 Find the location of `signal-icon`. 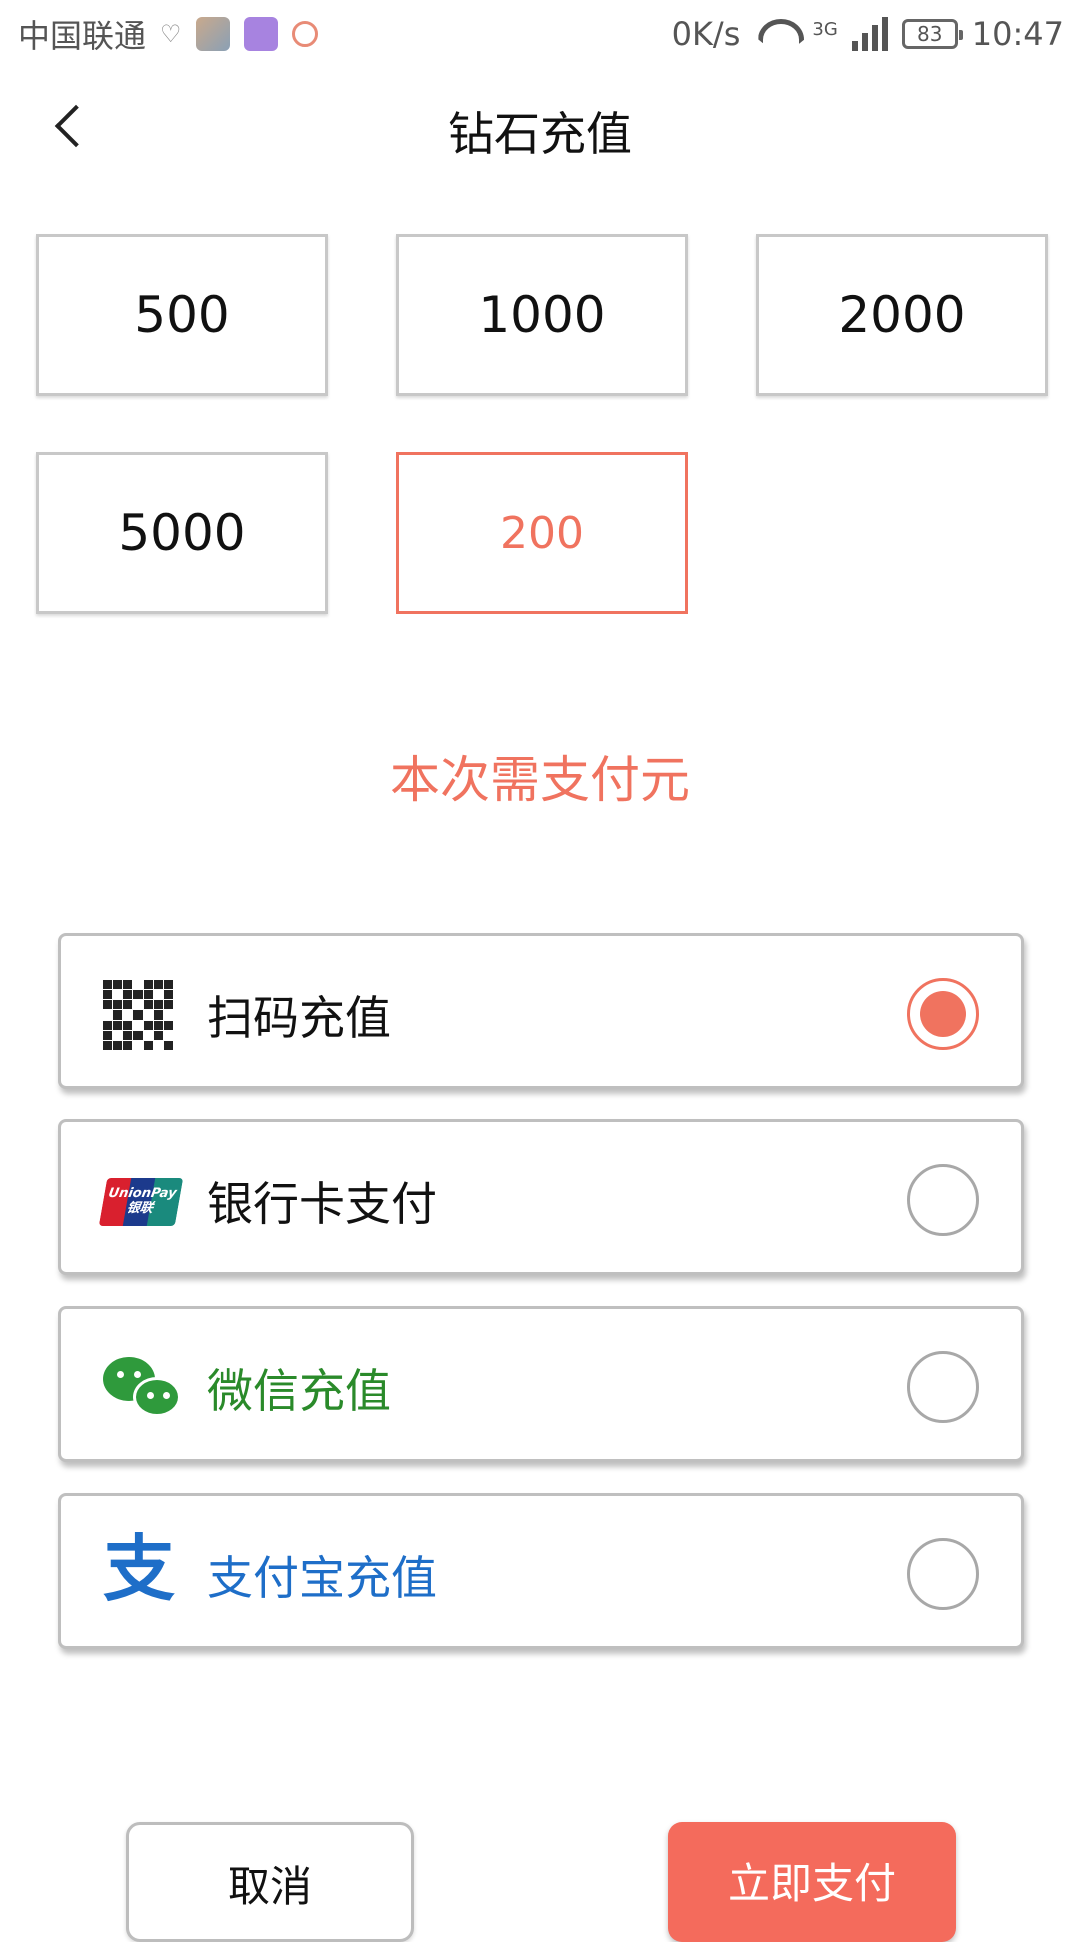

signal-icon is located at coordinates (869, 34).